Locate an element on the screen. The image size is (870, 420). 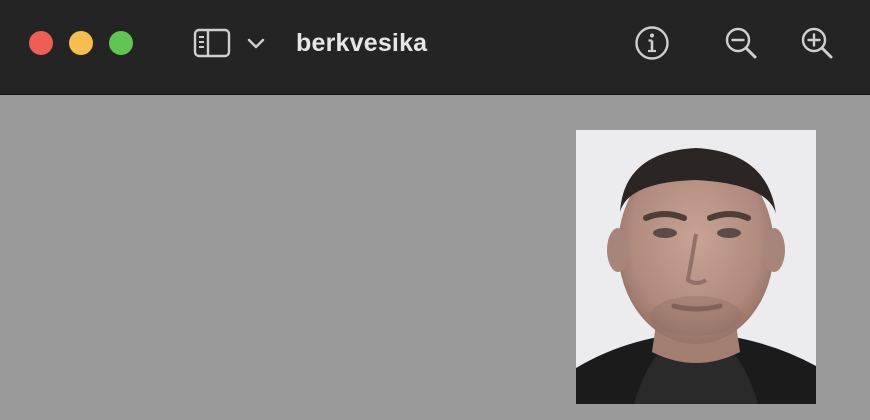
sidebar-icon is located at coordinates (212, 43).